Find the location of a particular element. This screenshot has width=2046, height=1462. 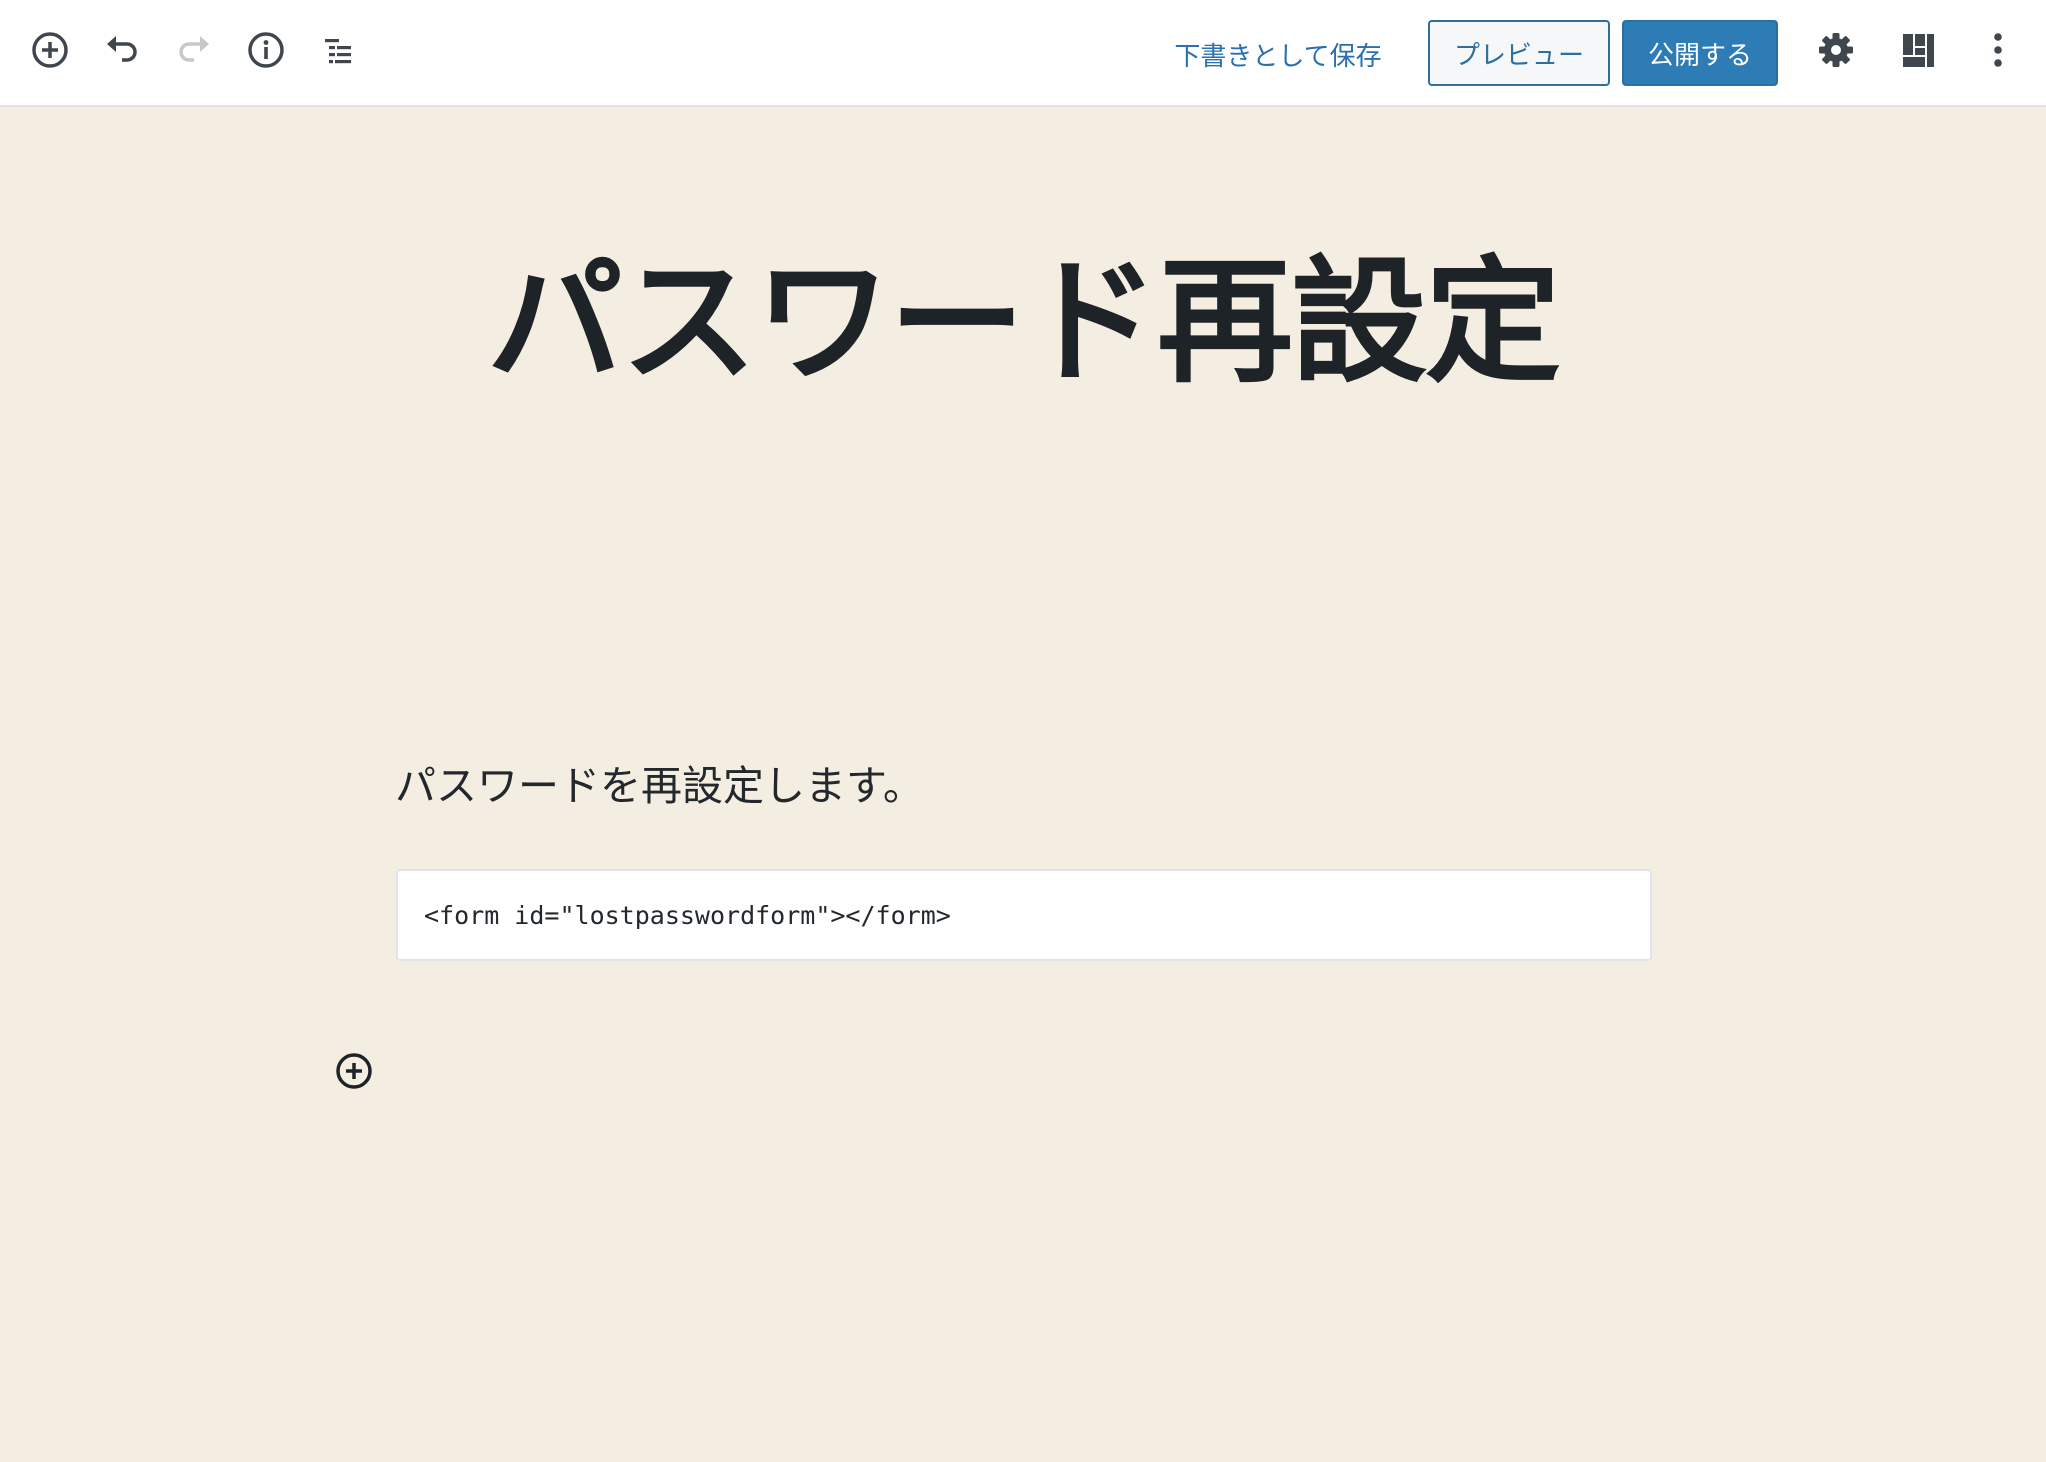

info-icon is located at coordinates (266, 50).